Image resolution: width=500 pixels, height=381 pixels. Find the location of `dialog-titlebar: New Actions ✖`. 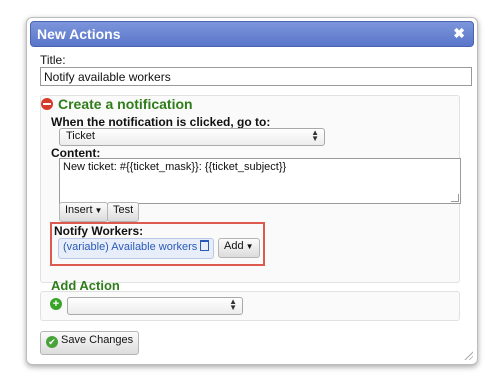

dialog-titlebar: New Actions ✖ is located at coordinates (252, 34).